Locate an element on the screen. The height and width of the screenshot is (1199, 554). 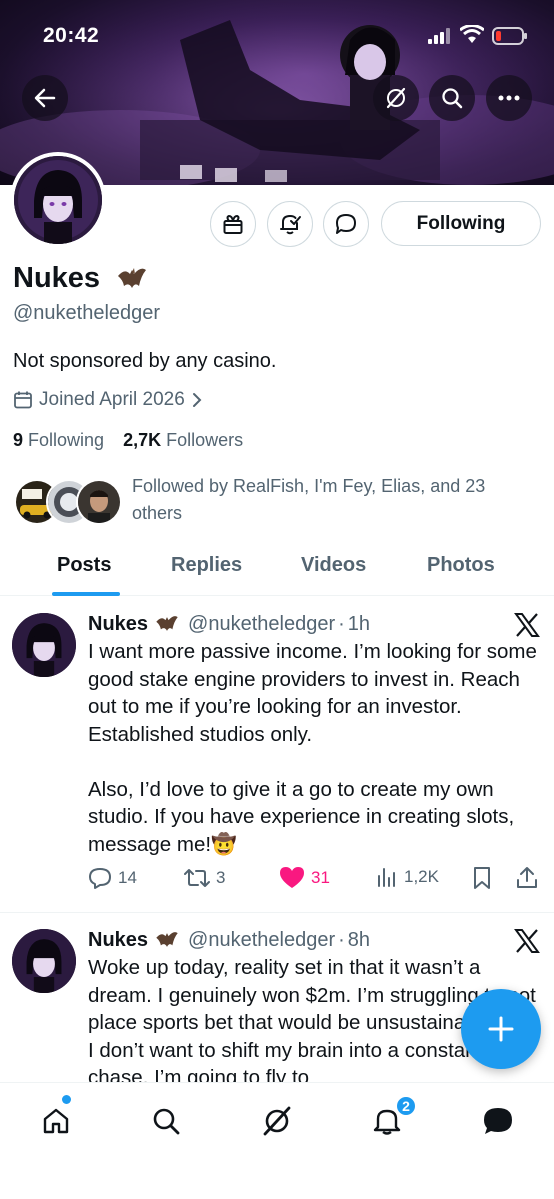
share-icon is located at coordinates (527, 877).